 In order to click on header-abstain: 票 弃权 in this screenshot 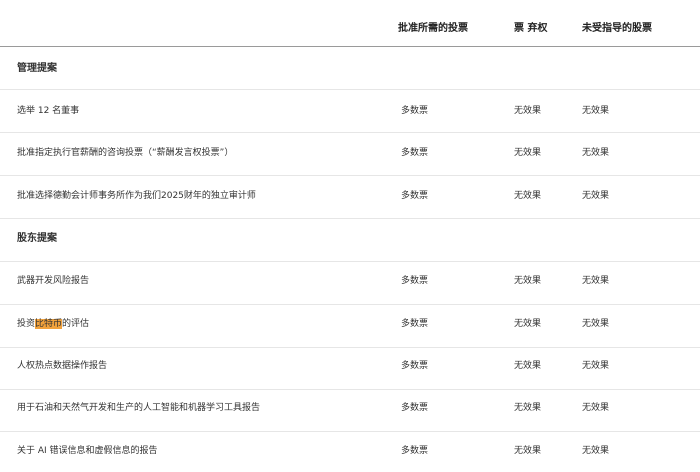, I will do `click(531, 28)`.